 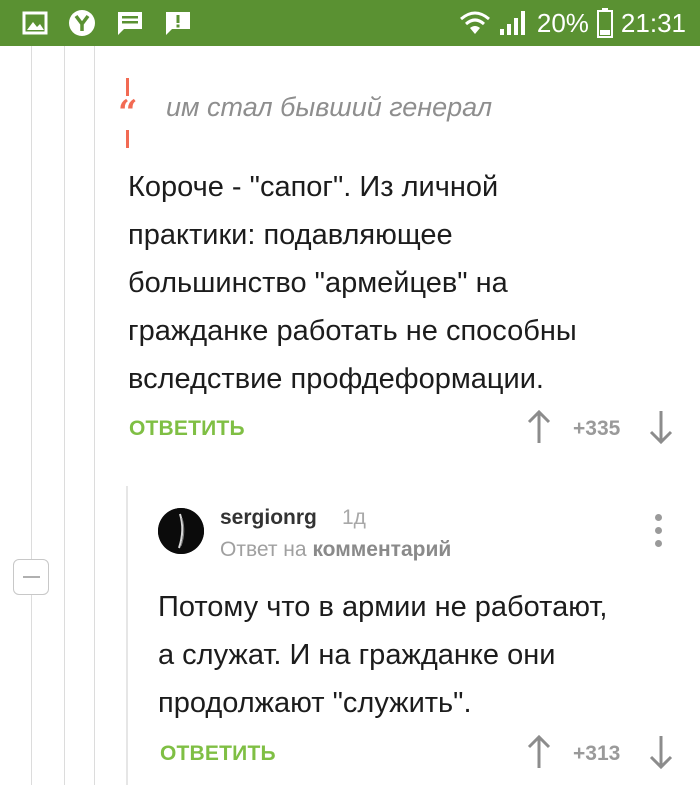 What do you see at coordinates (263, 549) in the screenshot?
I see `reply-to-prefix: Ответ на` at bounding box center [263, 549].